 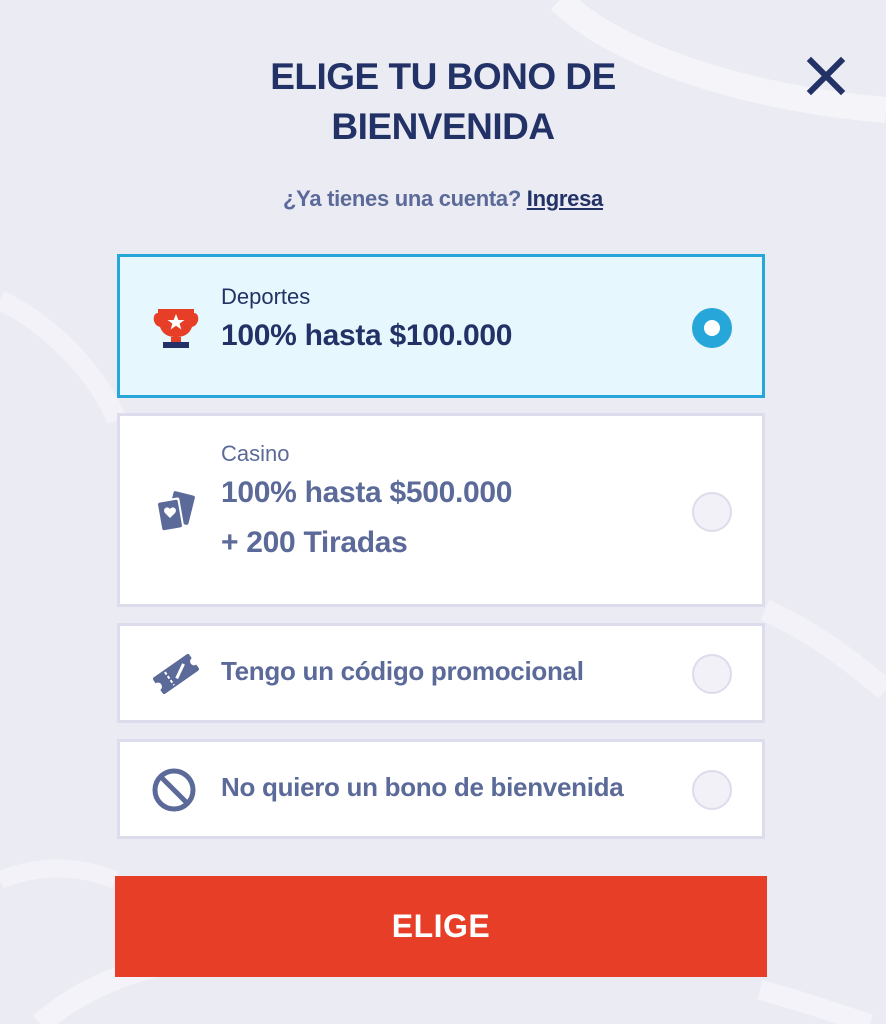 What do you see at coordinates (175, 512) in the screenshot?
I see `cards-icon` at bounding box center [175, 512].